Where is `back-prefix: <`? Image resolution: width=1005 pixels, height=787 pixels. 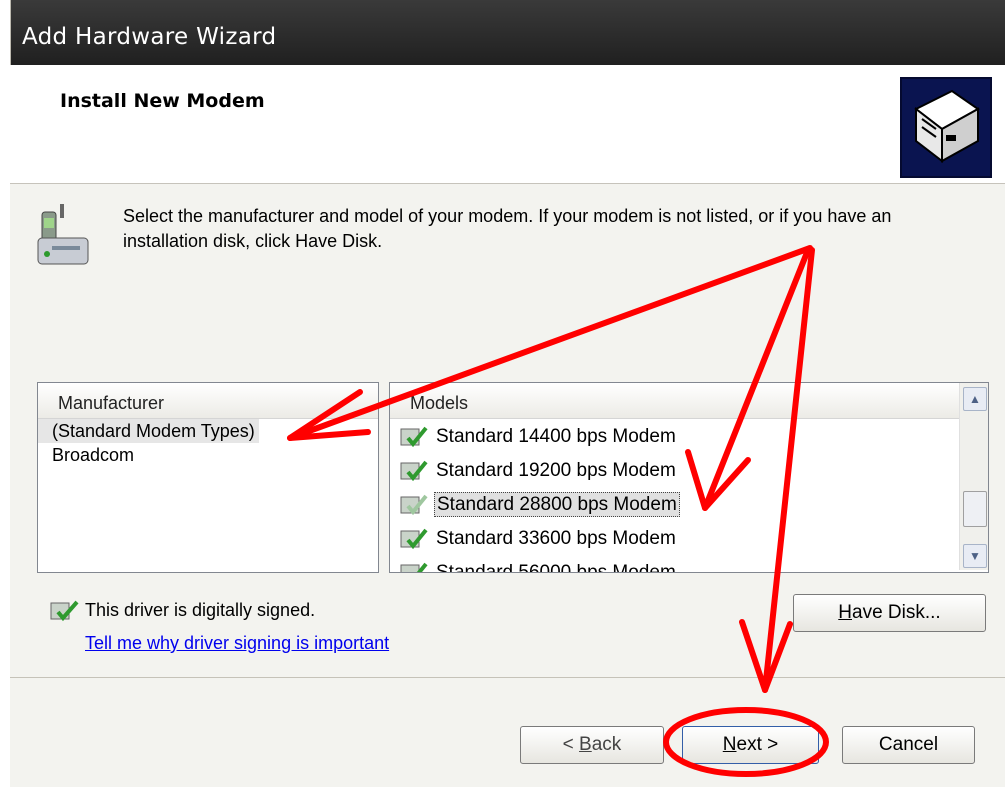
back-prefix: < is located at coordinates (571, 744).